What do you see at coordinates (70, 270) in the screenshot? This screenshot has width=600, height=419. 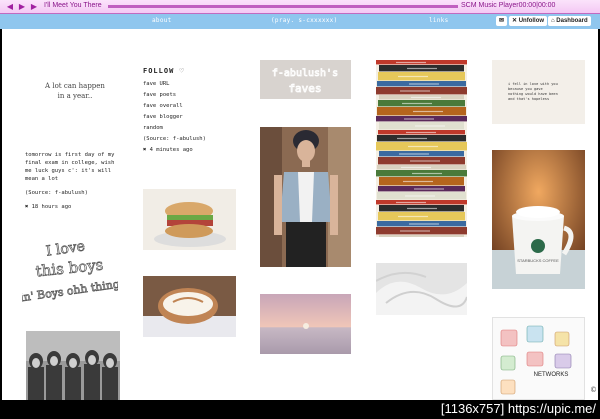 I see `handwriting-image: I love this boys Bein' Boys ohh things` at bounding box center [70, 270].